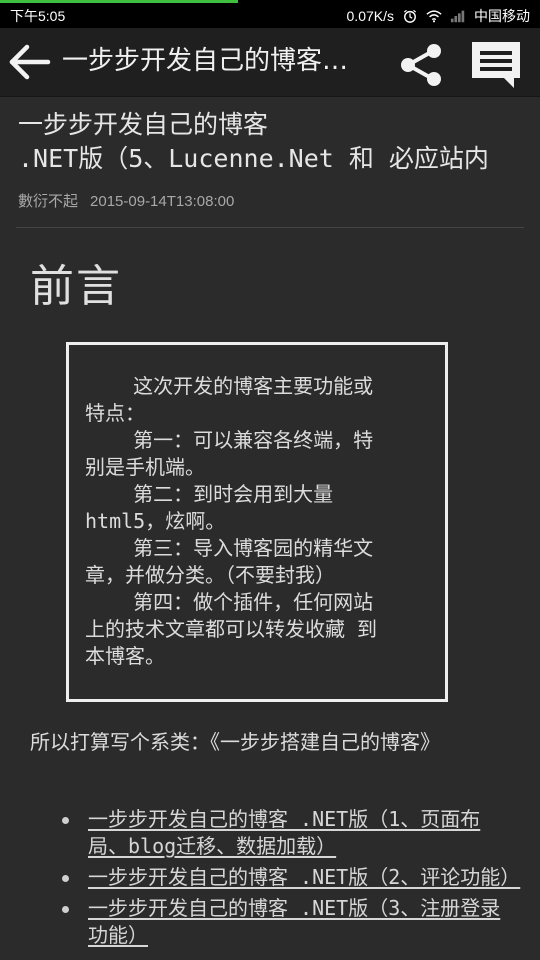 Image resolution: width=540 pixels, height=960 pixels. What do you see at coordinates (304, 877) in the screenshot?
I see `series-link-2: 一步步开发自己的博客 .NET版（2、评论功能）` at bounding box center [304, 877].